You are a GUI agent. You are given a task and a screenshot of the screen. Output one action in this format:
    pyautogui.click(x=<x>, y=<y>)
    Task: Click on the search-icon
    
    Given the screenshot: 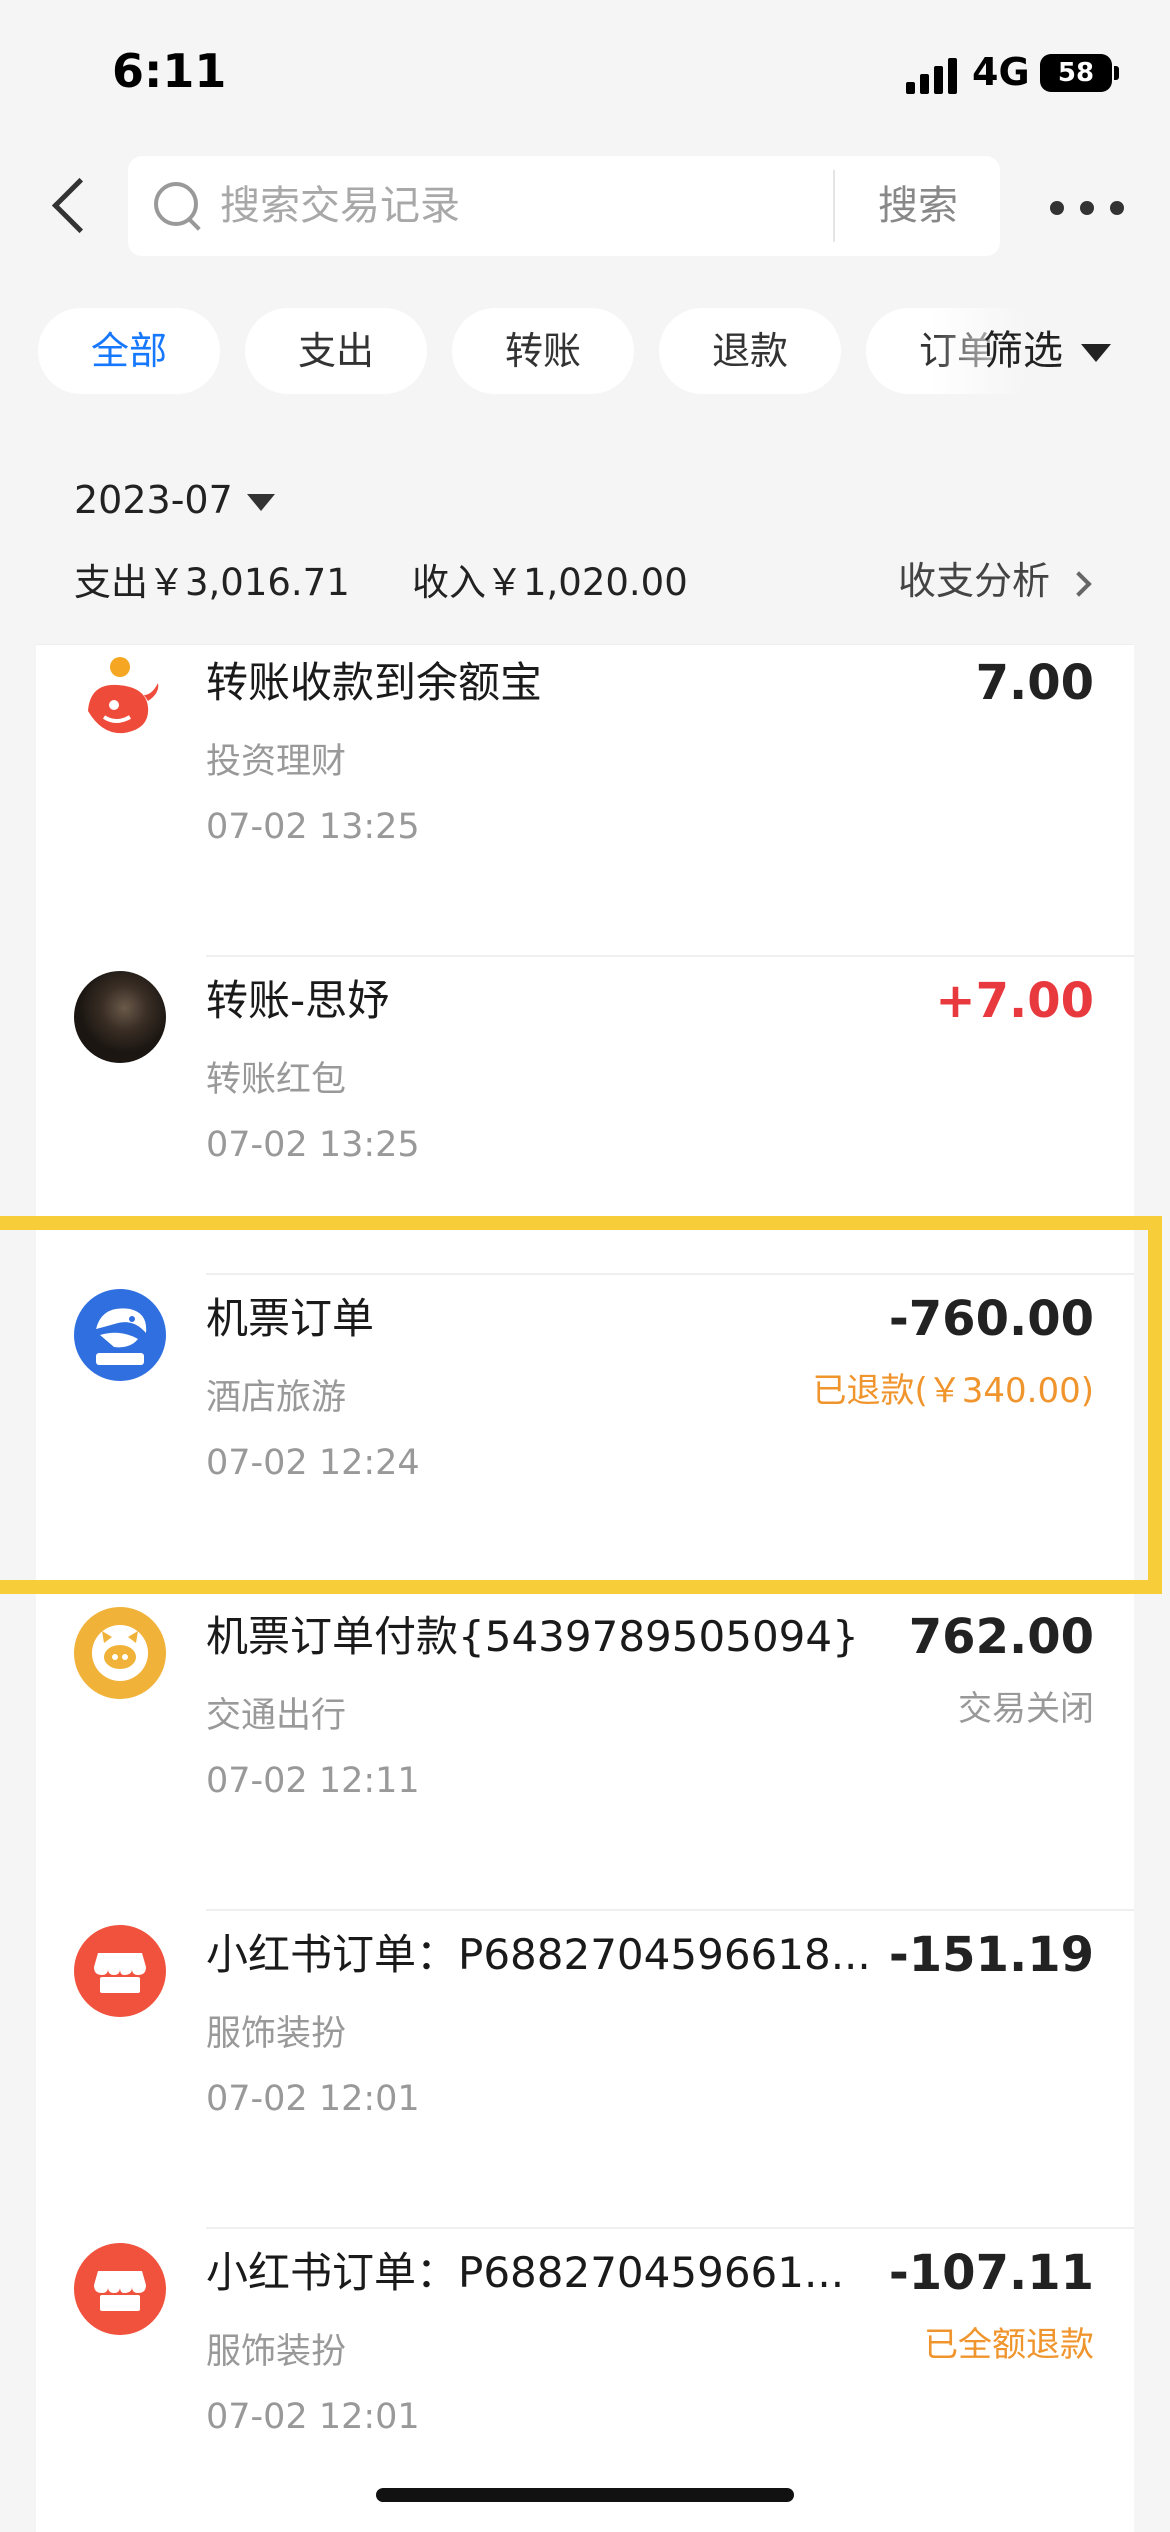 What is the action you would take?
    pyautogui.click(x=178, y=206)
    